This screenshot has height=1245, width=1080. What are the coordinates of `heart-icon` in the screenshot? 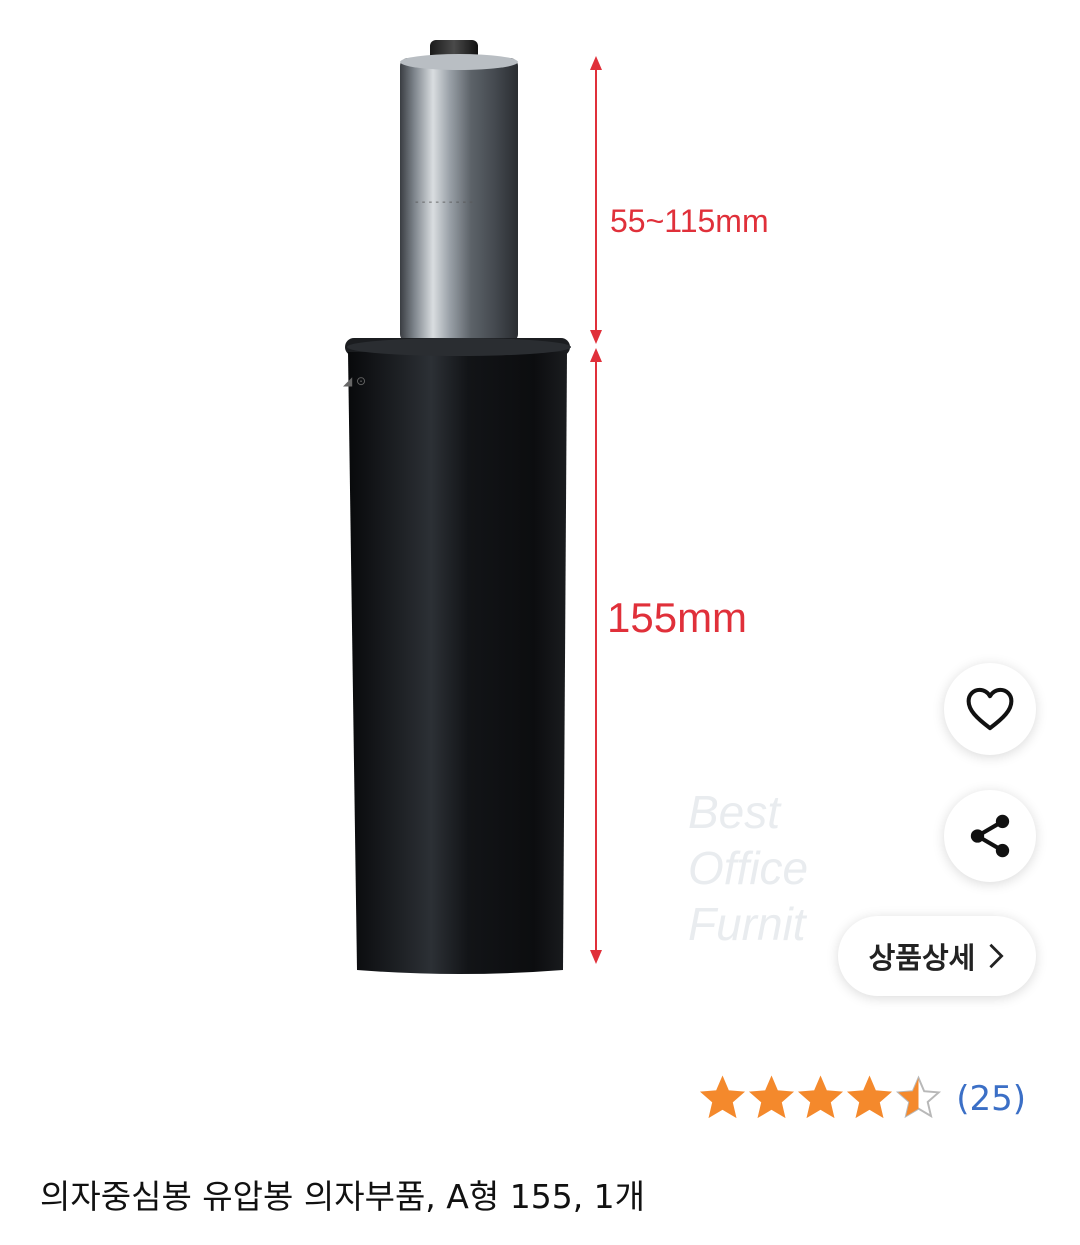 It's located at (990, 709).